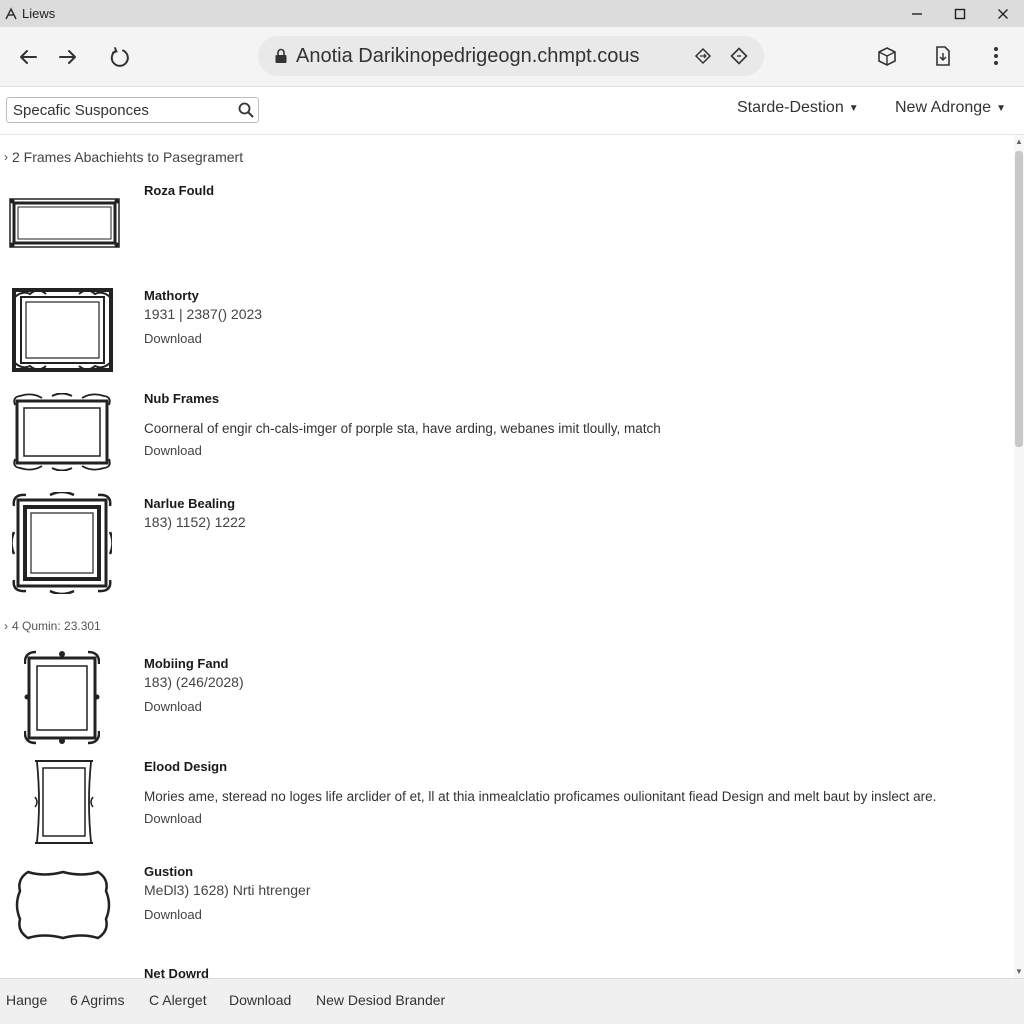  Describe the element at coordinates (181, 398) in the screenshot. I see `item-title: Nub Frames` at that location.